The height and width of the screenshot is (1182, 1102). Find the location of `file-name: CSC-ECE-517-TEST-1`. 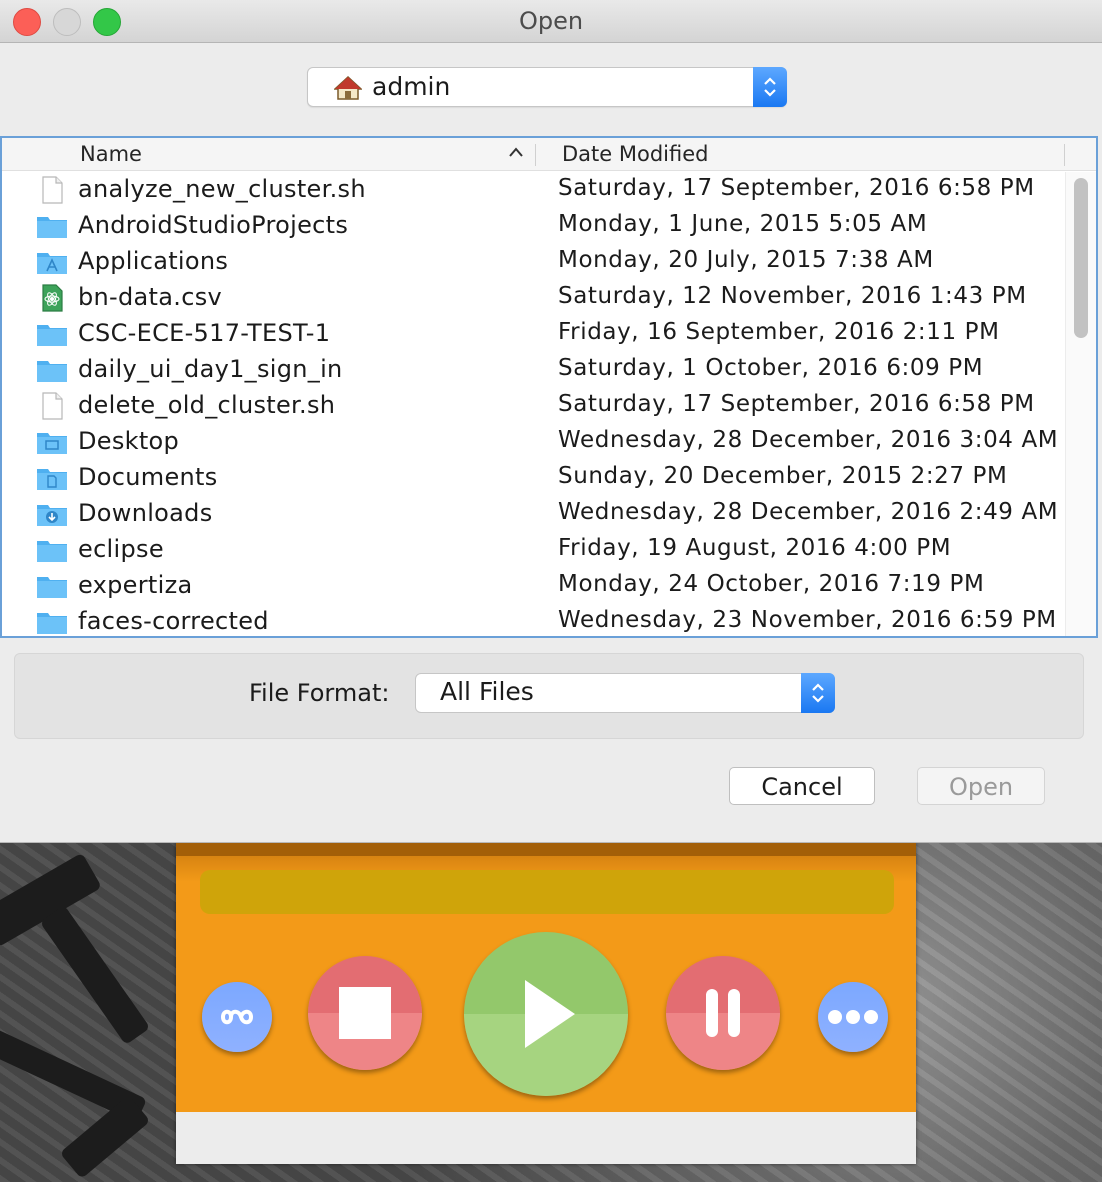

file-name: CSC-ECE-517-TEST-1 is located at coordinates (204, 333).